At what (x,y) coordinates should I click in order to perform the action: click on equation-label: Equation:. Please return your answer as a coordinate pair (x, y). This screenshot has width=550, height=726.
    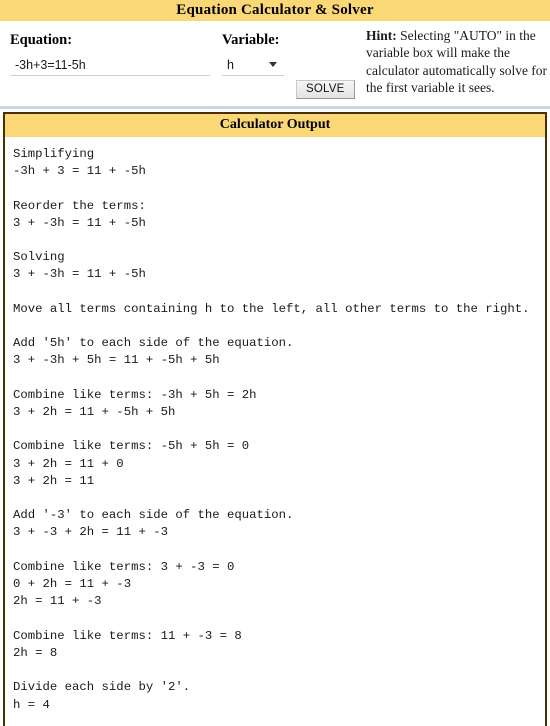
    Looking at the image, I should click on (41, 40).